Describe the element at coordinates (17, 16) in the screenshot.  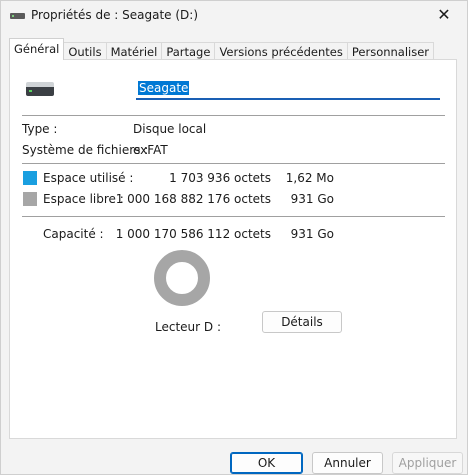
I see `drive-icon` at that location.